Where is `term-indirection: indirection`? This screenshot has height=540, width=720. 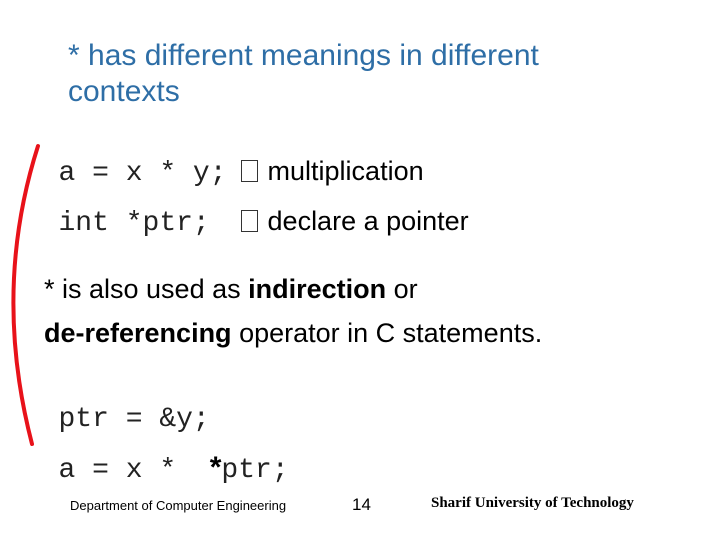
term-indirection: indirection is located at coordinates (317, 289).